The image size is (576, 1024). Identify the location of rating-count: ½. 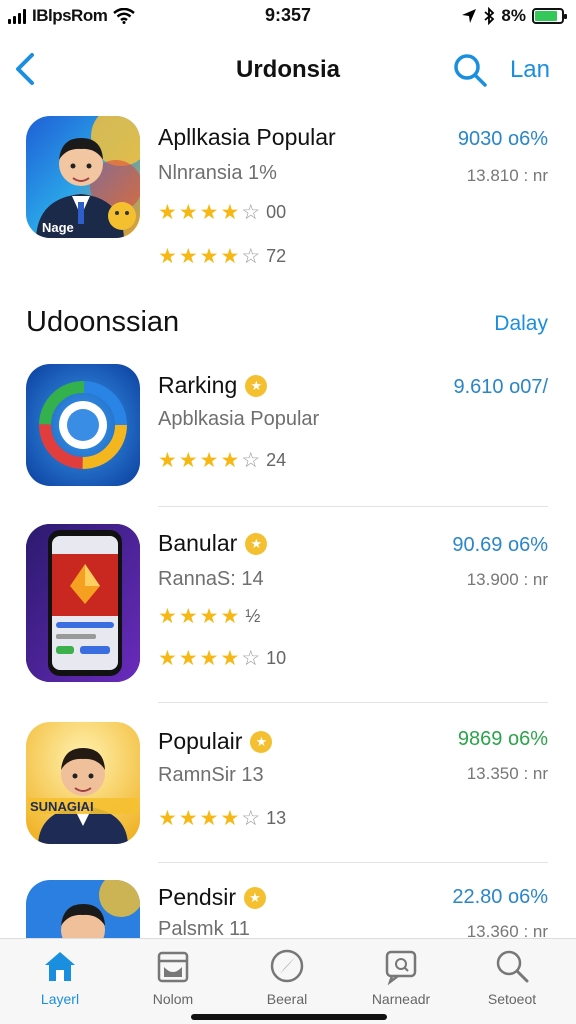
(253, 616).